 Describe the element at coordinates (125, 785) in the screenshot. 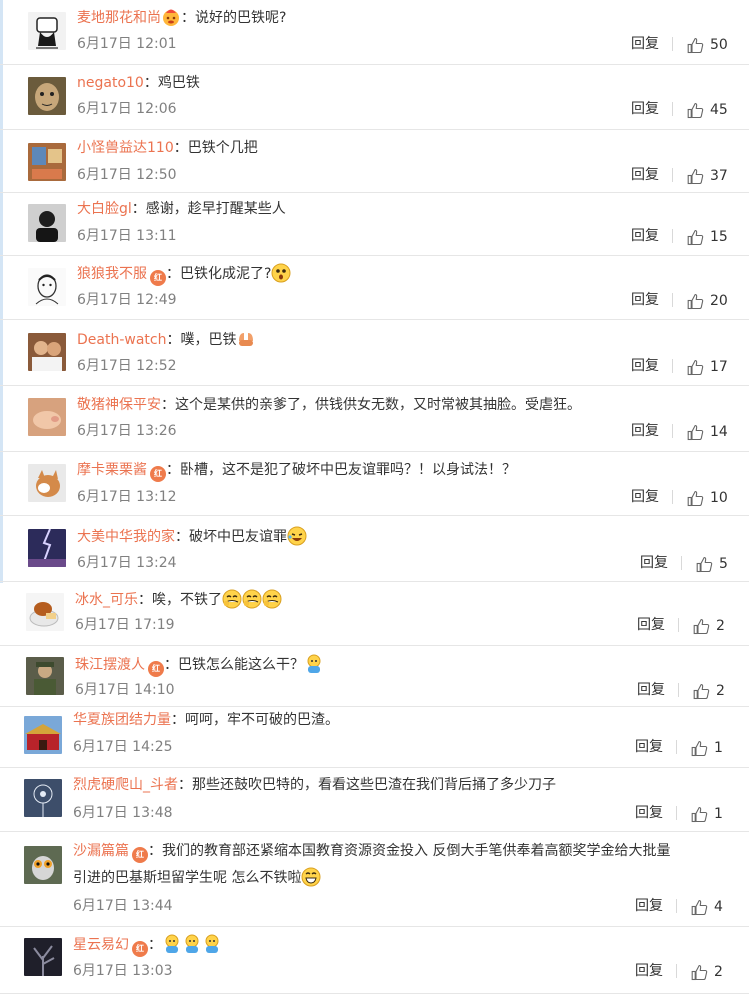

I see `username-link: 烈虎硬爬山_斗者` at that location.